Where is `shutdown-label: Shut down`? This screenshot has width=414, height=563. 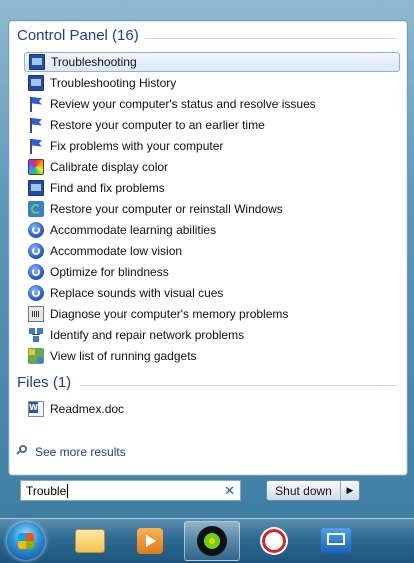 shutdown-label: Shut down is located at coordinates (303, 490).